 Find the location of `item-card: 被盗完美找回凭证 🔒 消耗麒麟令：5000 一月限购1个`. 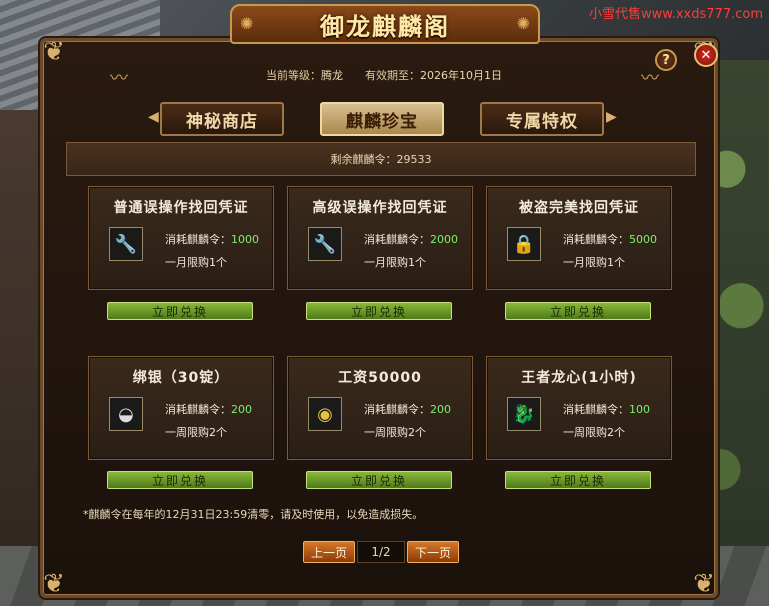

item-card: 被盗完美找回凭证 🔒 消耗麒麟令：5000 一月限购1个 is located at coordinates (579, 238).